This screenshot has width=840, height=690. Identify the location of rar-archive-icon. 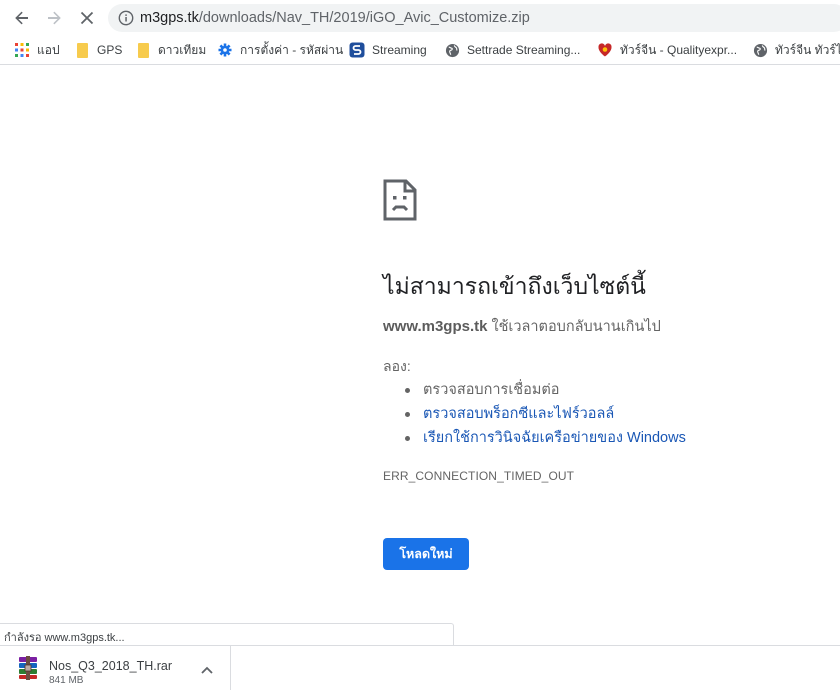
(28, 668).